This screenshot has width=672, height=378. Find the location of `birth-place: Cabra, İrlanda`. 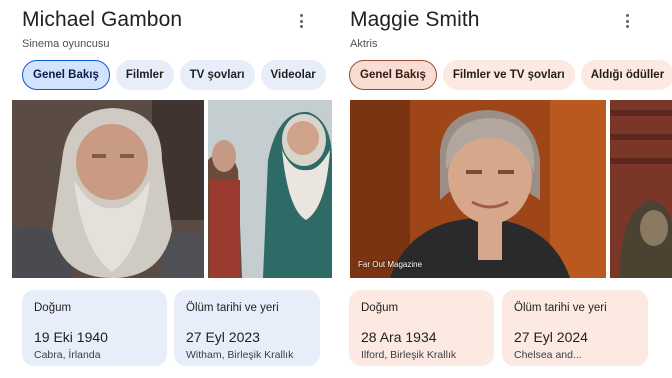

birth-place: Cabra, İrlanda is located at coordinates (67, 355).